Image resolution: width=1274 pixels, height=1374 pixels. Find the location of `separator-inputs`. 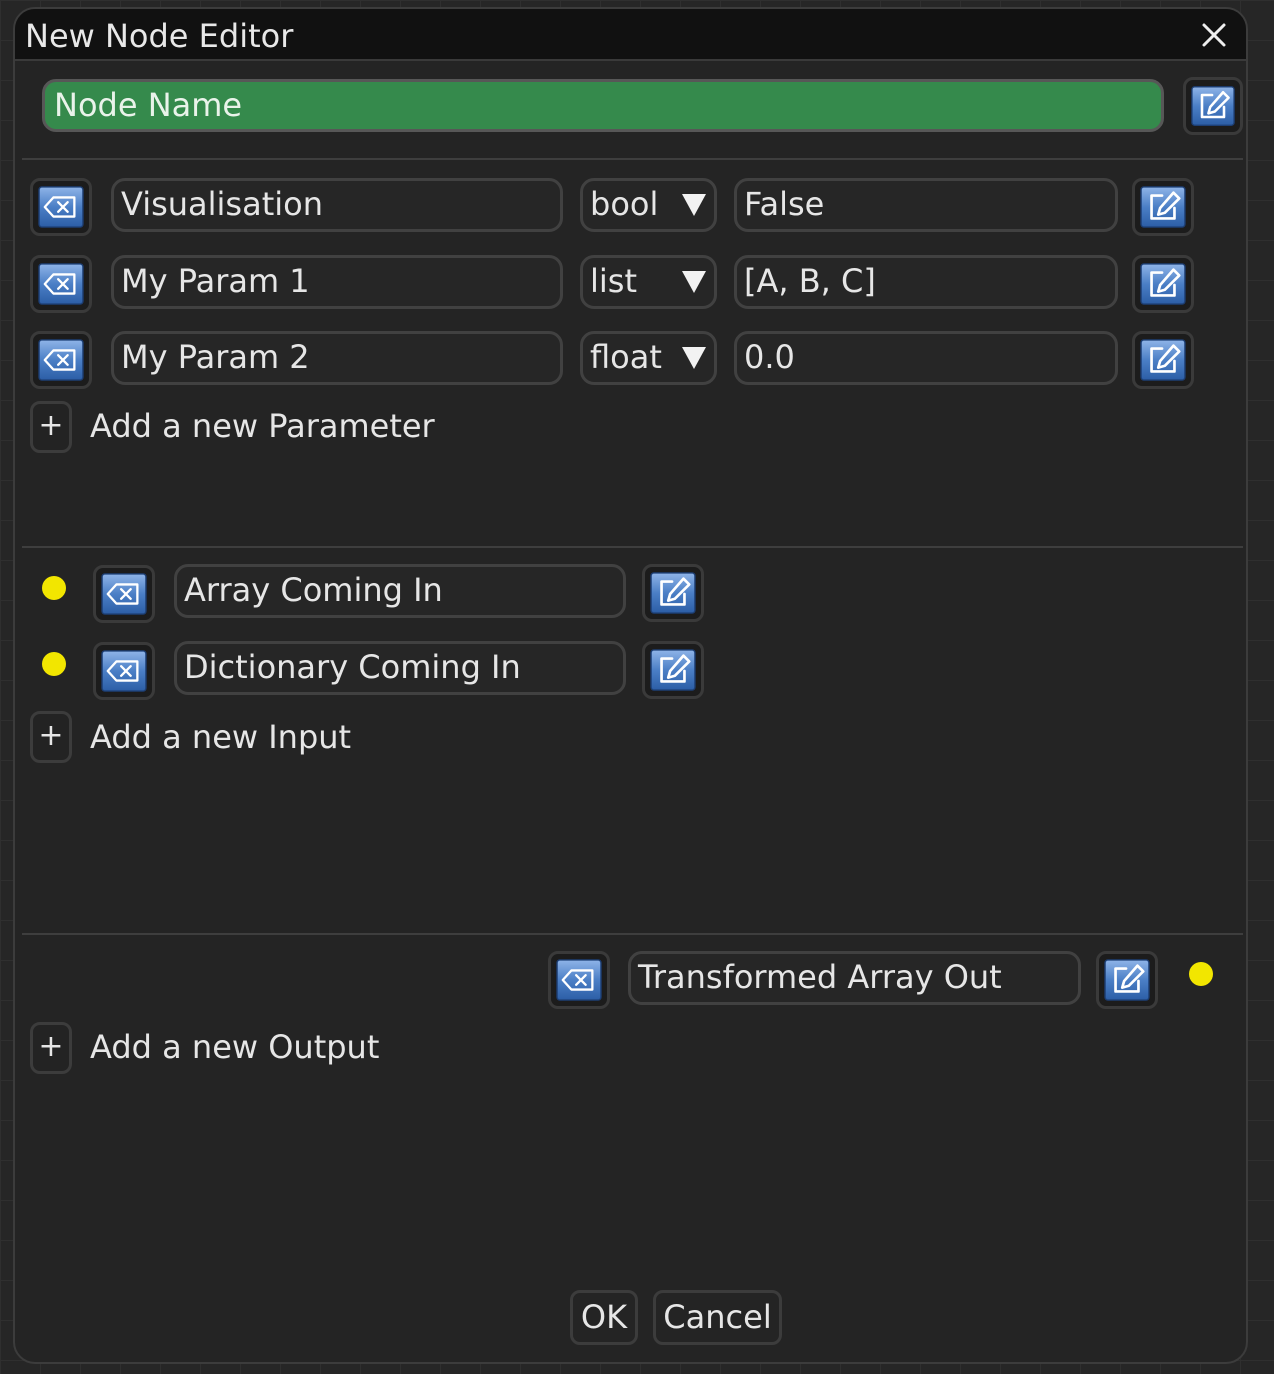

separator-inputs is located at coordinates (632, 547).